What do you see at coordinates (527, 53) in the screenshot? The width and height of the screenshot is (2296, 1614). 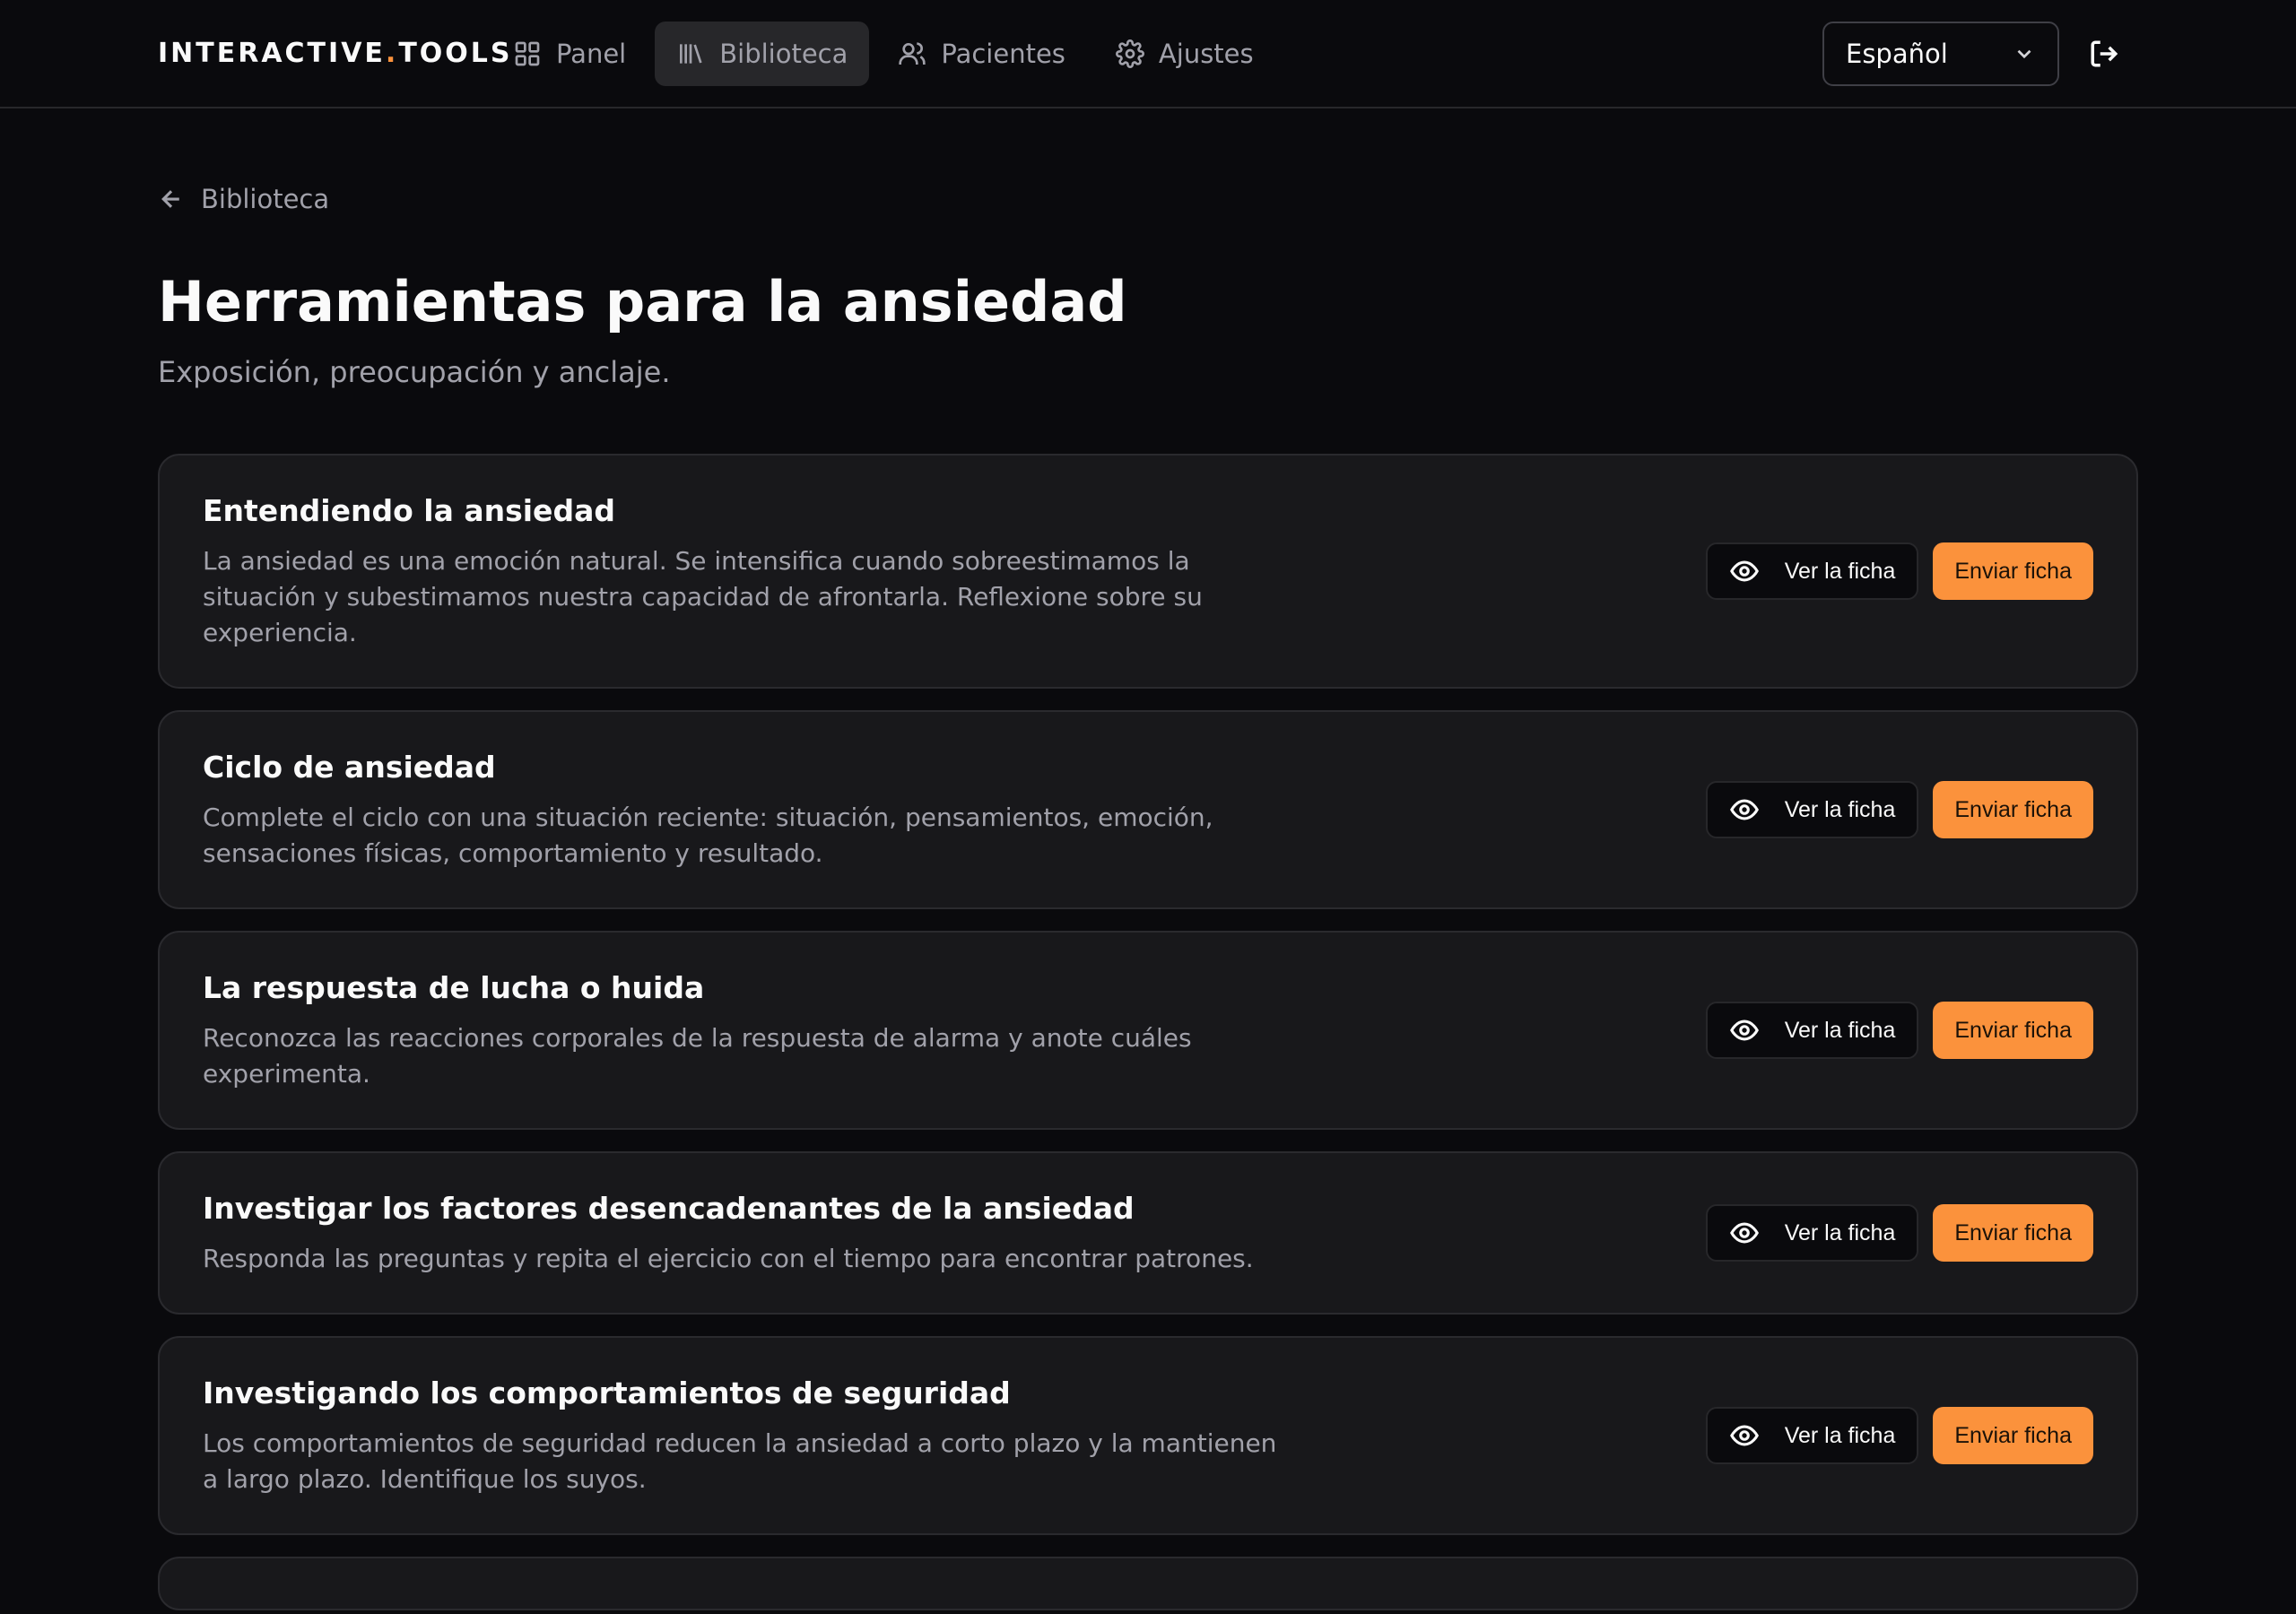 I see `grid-icon` at bounding box center [527, 53].